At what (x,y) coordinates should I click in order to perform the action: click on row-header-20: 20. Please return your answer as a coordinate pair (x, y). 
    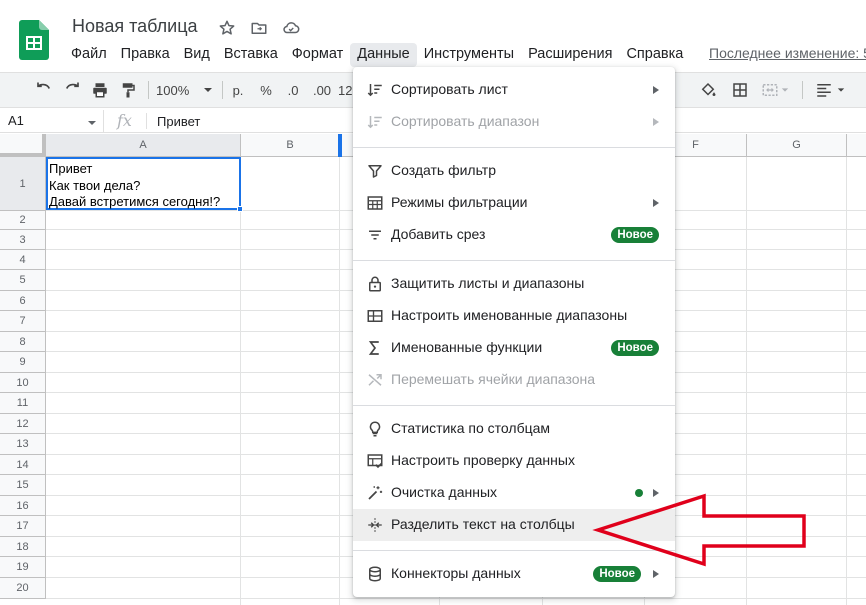
    Looking at the image, I should click on (23, 588).